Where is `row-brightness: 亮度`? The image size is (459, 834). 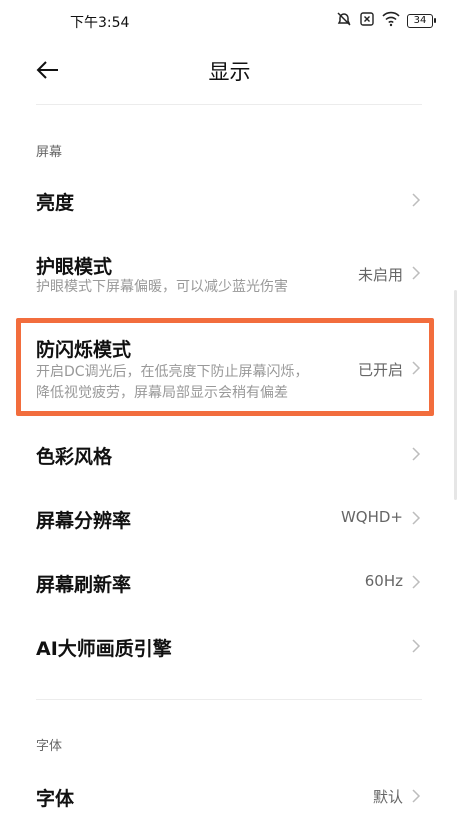
row-brightness: 亮度 is located at coordinates (229, 200).